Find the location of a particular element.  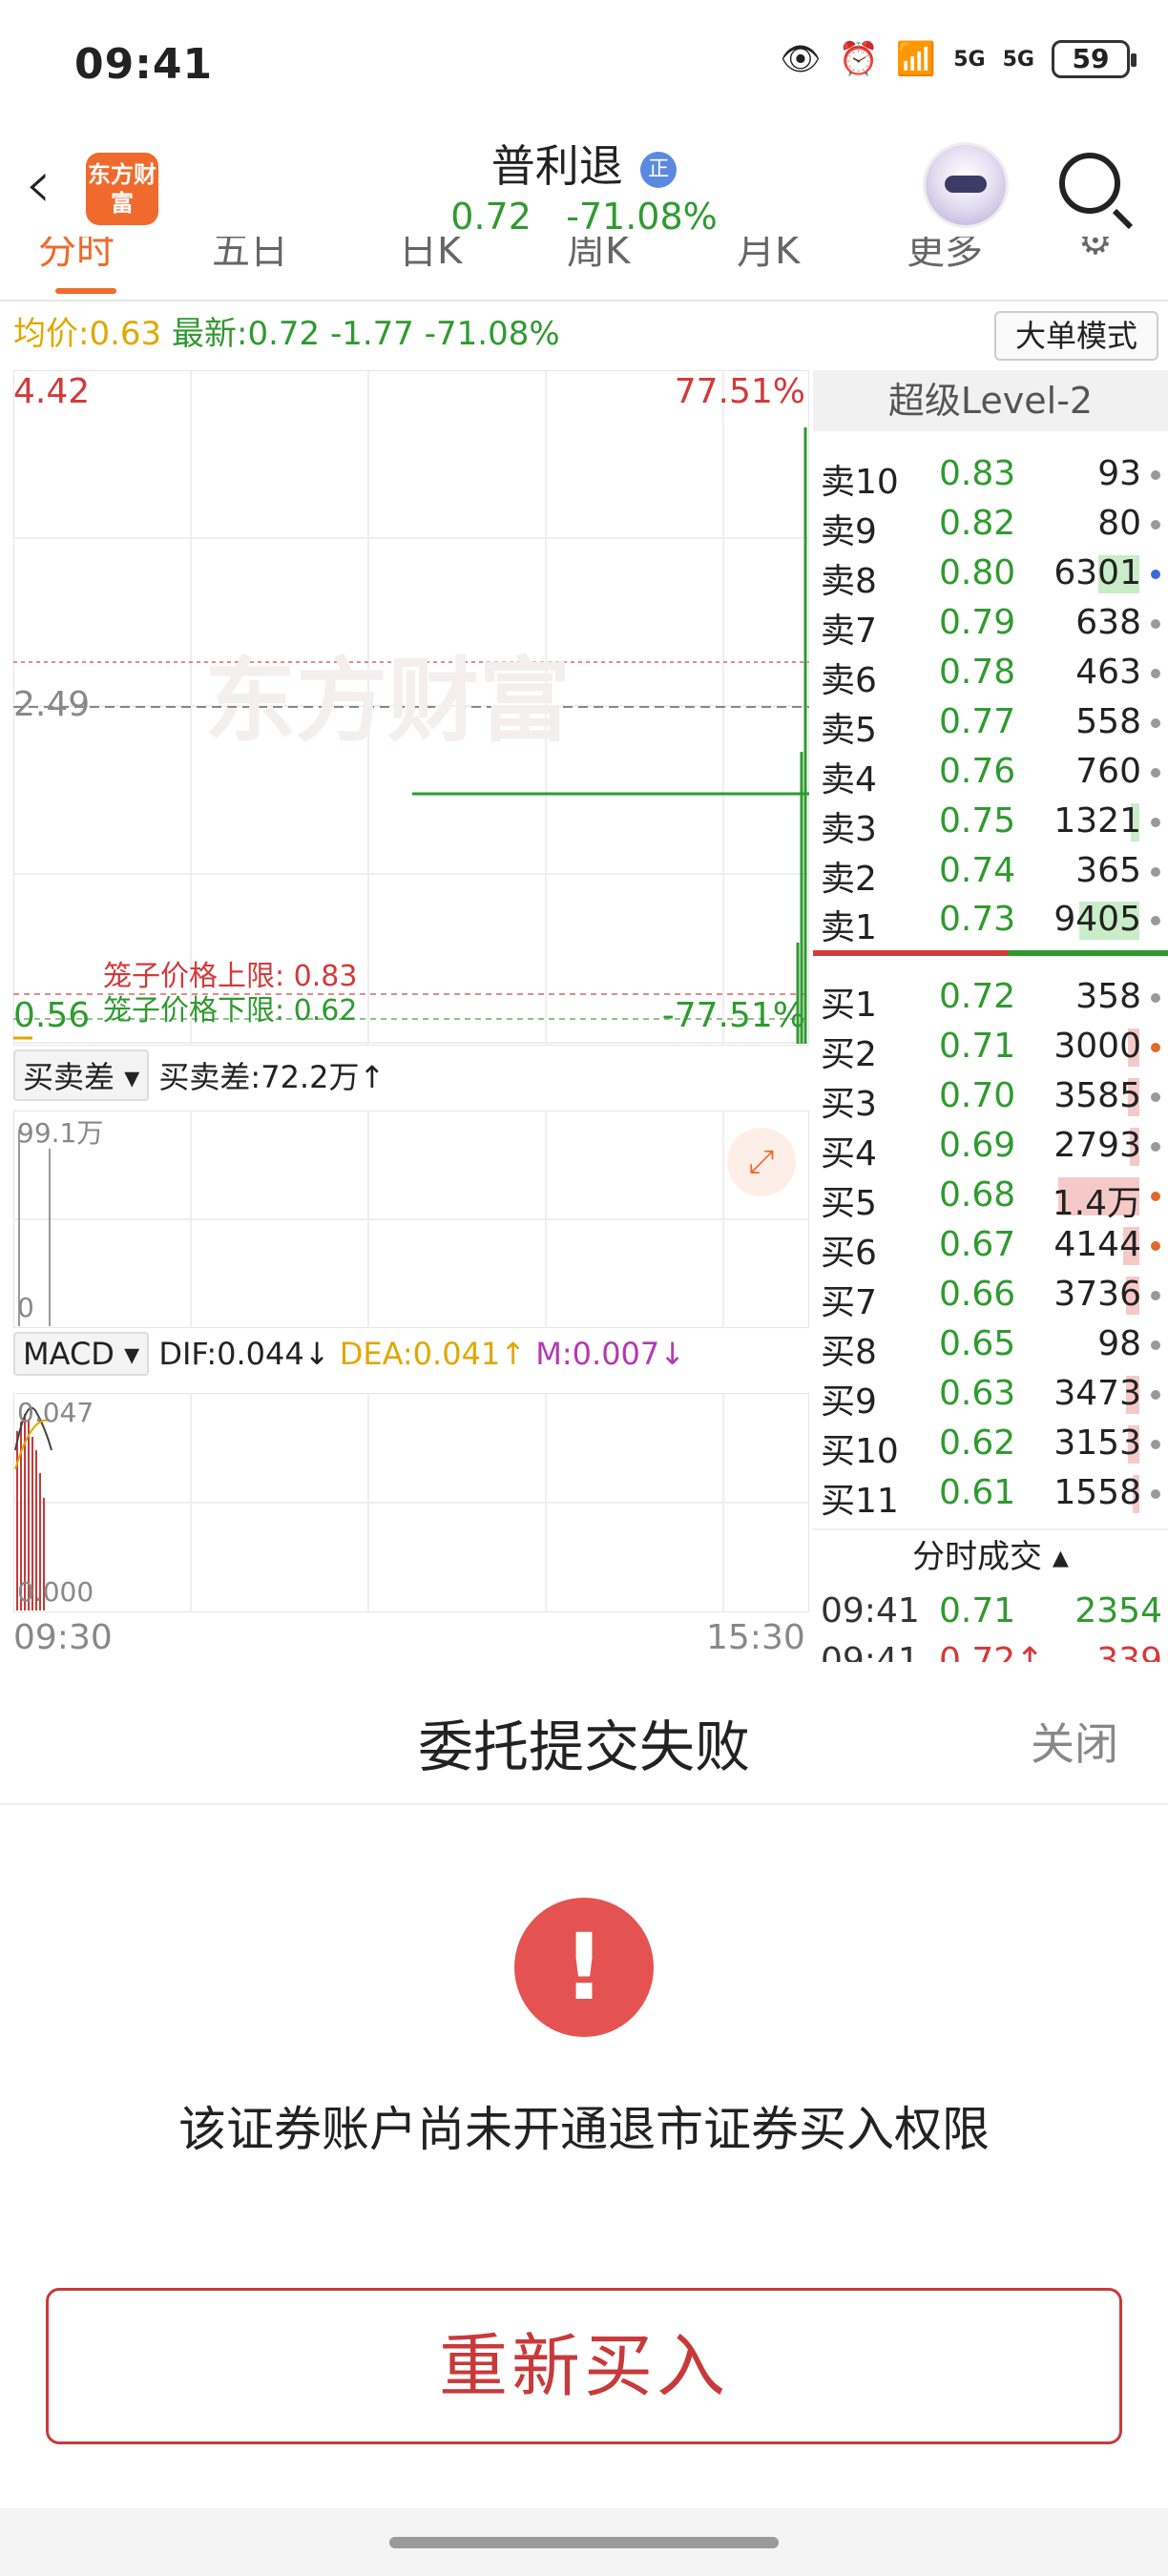

tab-weekly-k: 周K is located at coordinates (598, 256).